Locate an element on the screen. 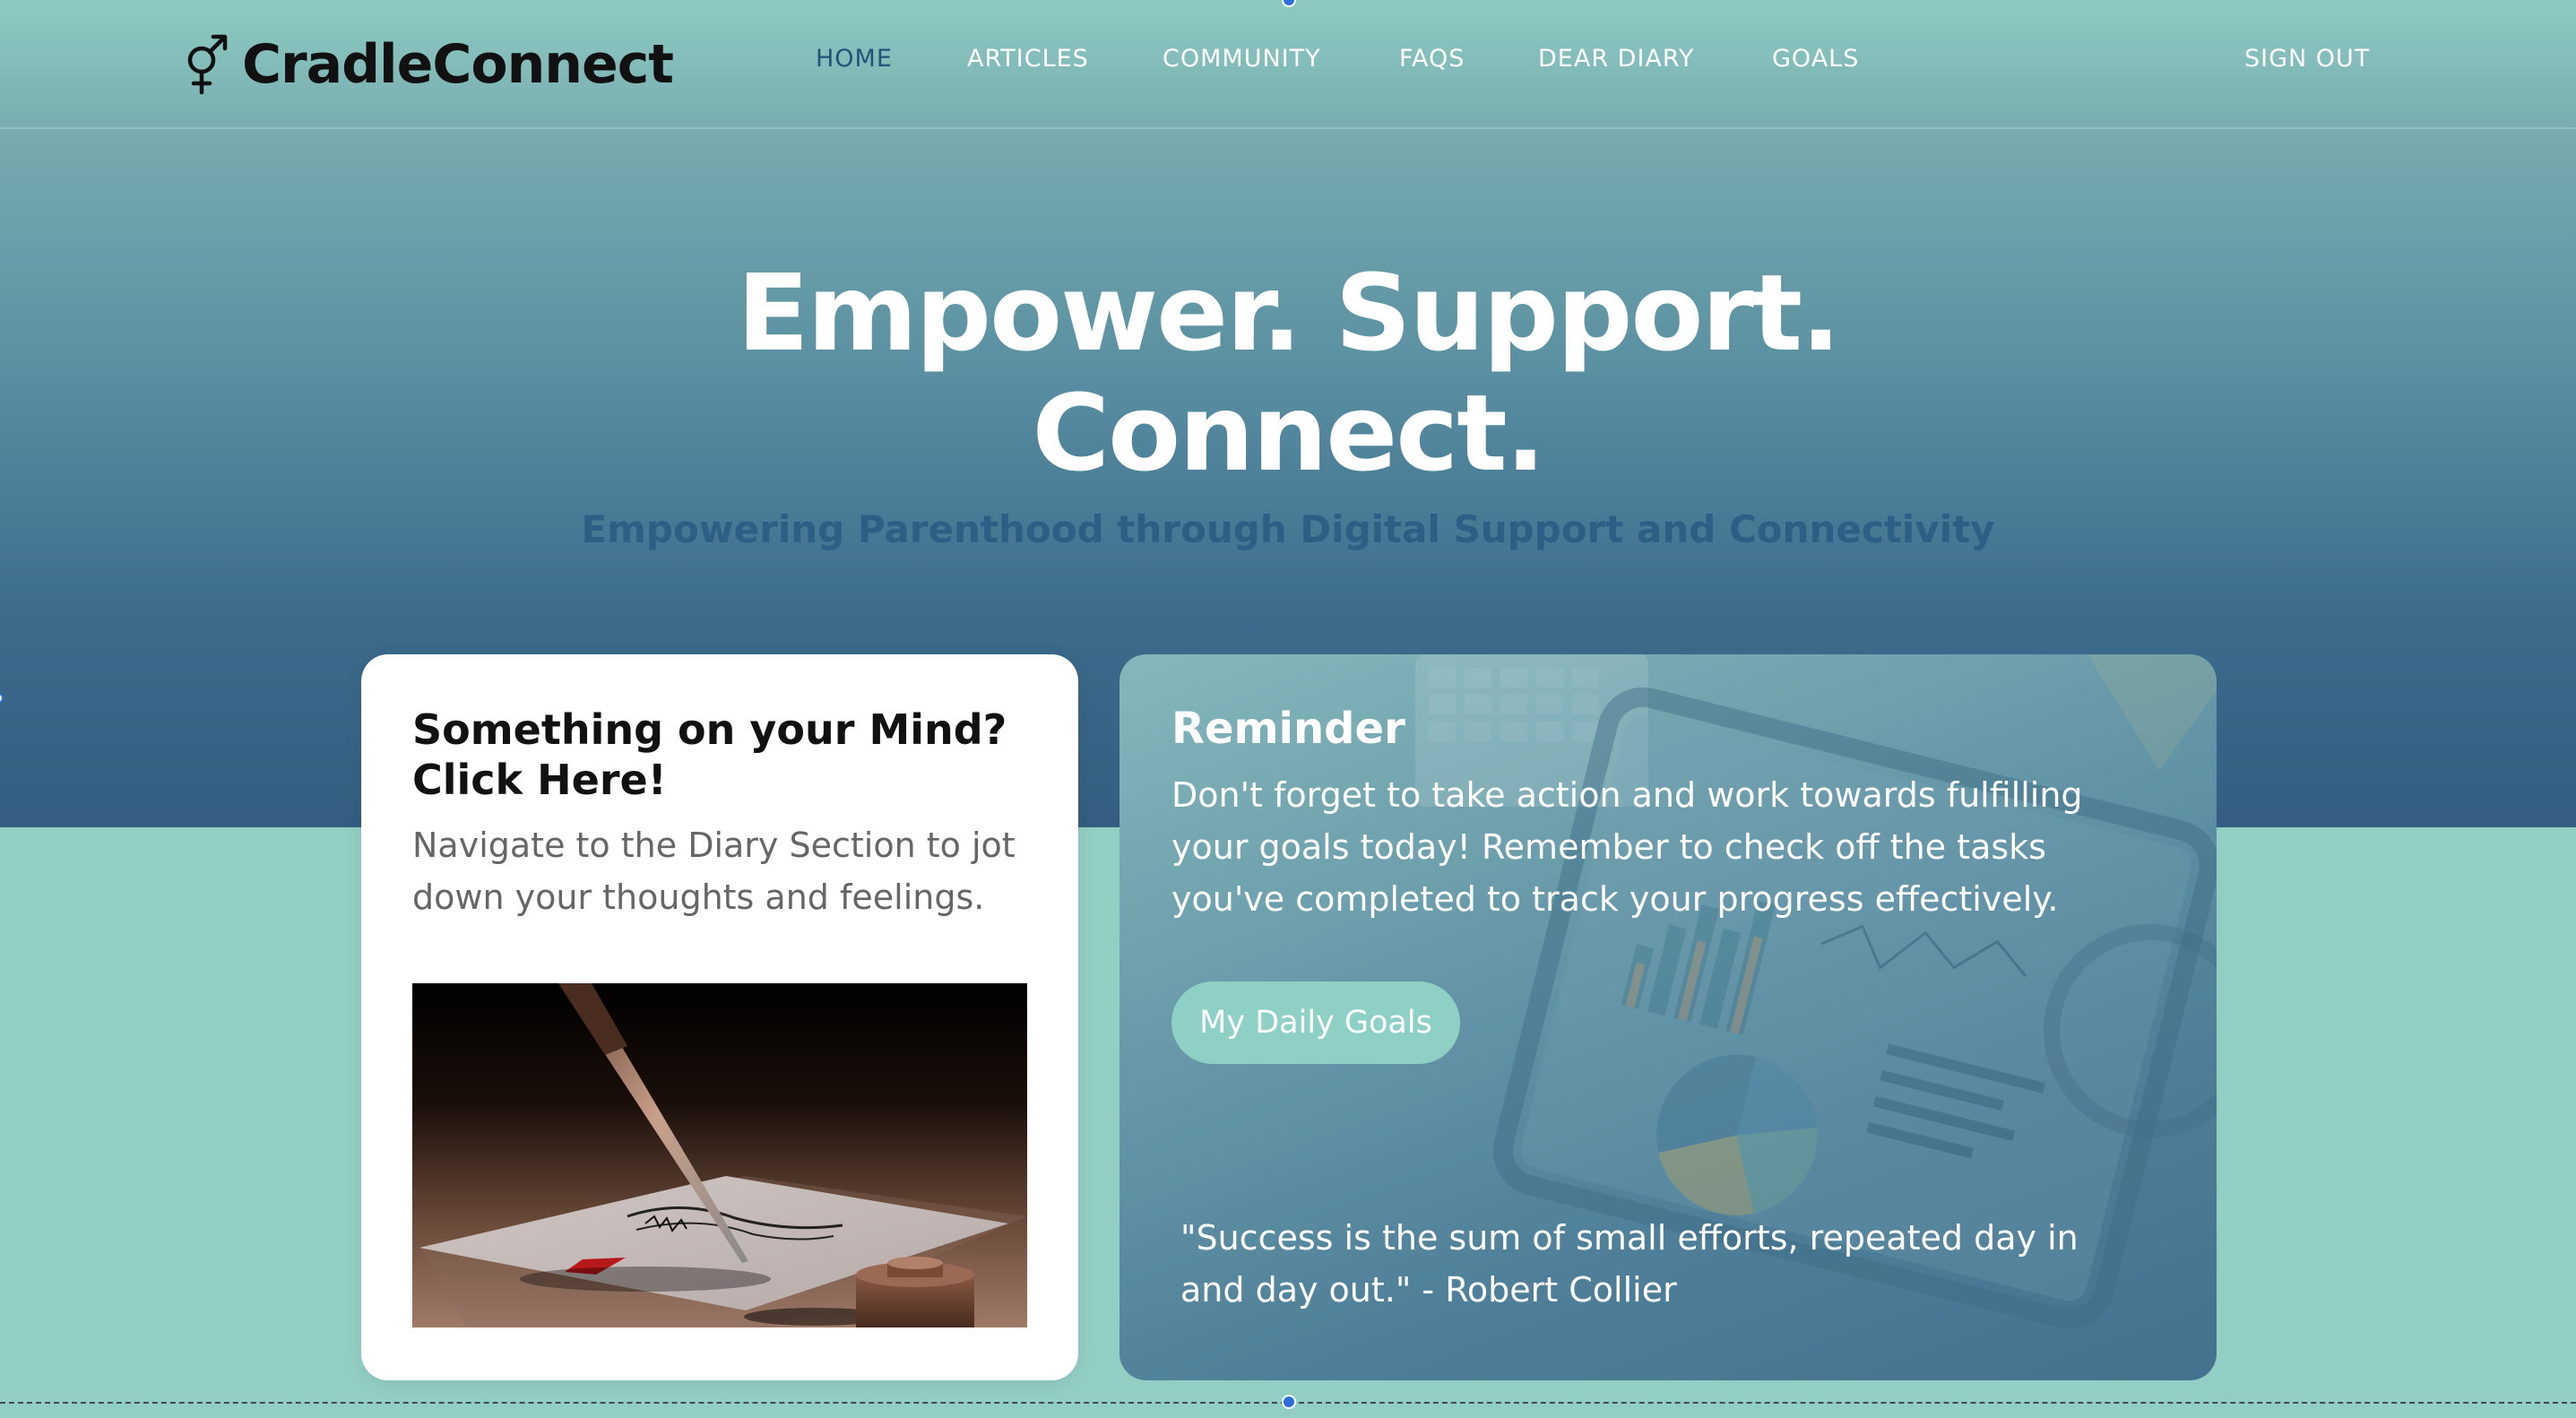 This screenshot has width=2576, height=1418. brand-logo: CradleConnect is located at coordinates (426, 65).